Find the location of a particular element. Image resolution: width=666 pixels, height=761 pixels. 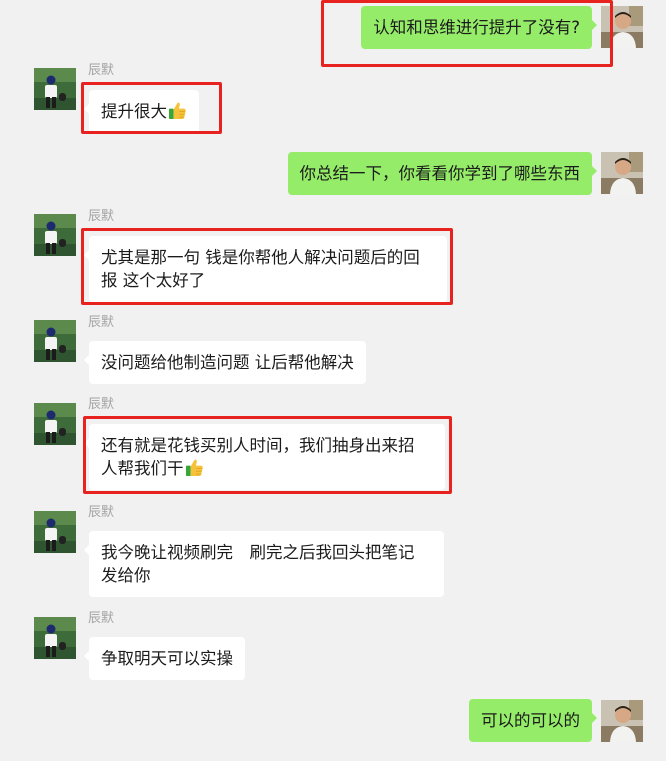

message-text-line: 人帮我们干 is located at coordinates (142, 468).